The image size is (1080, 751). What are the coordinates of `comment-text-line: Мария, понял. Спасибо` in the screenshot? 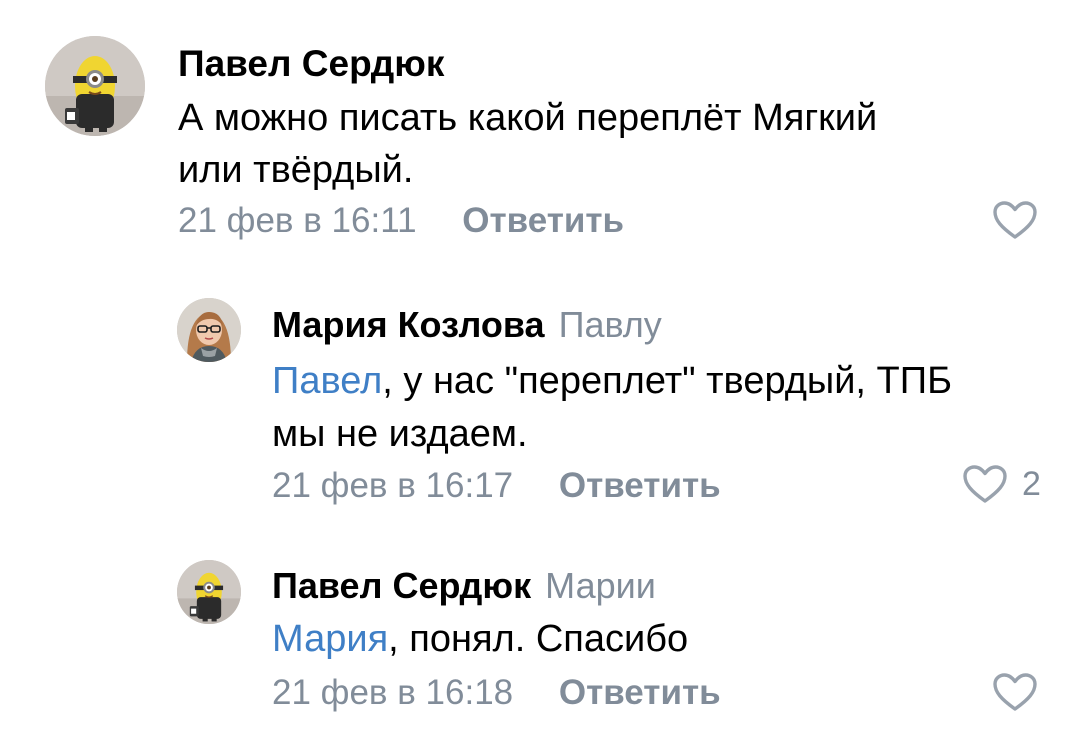 It's located at (480, 639).